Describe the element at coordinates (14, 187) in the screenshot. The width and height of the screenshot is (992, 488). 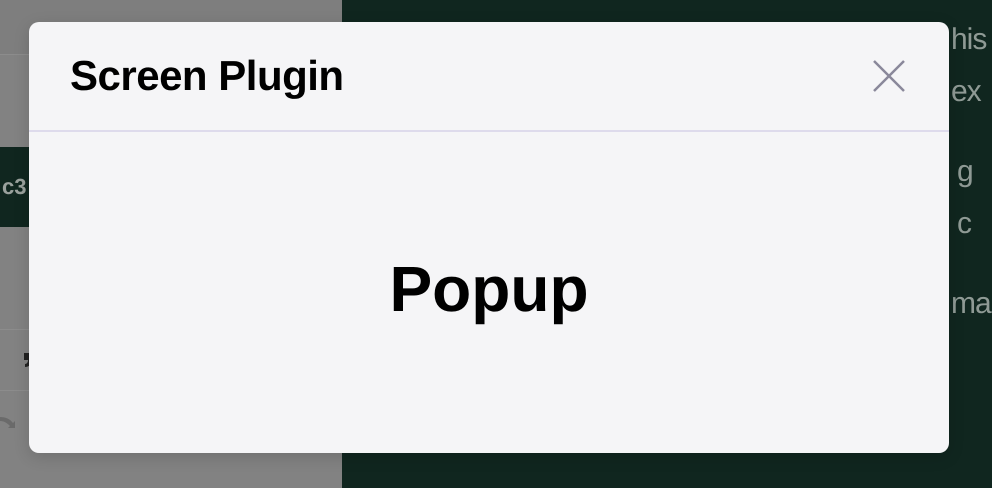
I see `badge-text: c3` at that location.